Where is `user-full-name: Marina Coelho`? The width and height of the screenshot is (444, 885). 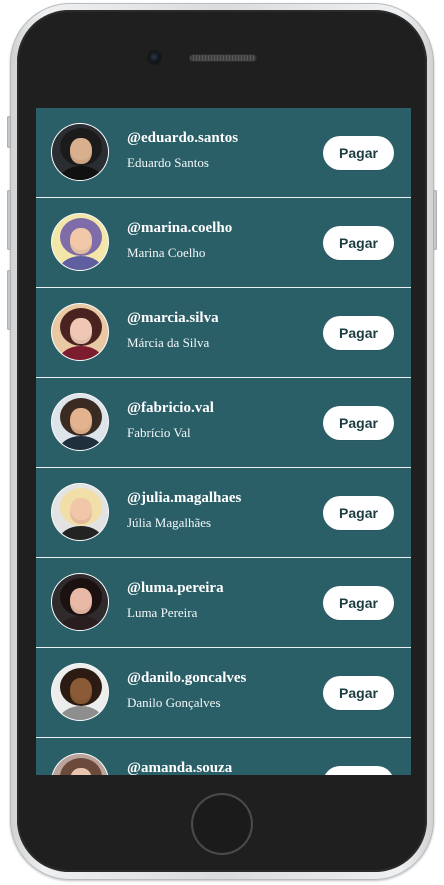
user-full-name: Marina Coelho is located at coordinates (166, 252).